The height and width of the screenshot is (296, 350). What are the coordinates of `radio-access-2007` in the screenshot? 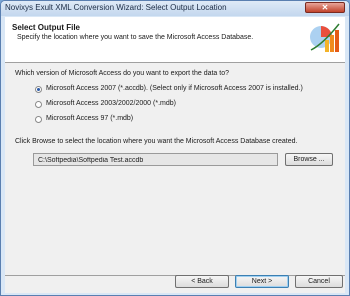 It's located at (38, 89).